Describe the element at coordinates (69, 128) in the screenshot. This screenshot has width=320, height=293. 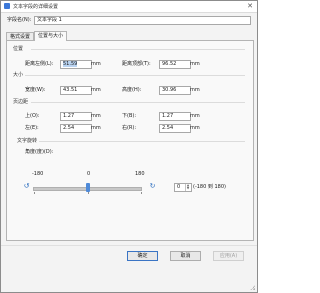
I see `margin-left-value: 2.54` at that location.